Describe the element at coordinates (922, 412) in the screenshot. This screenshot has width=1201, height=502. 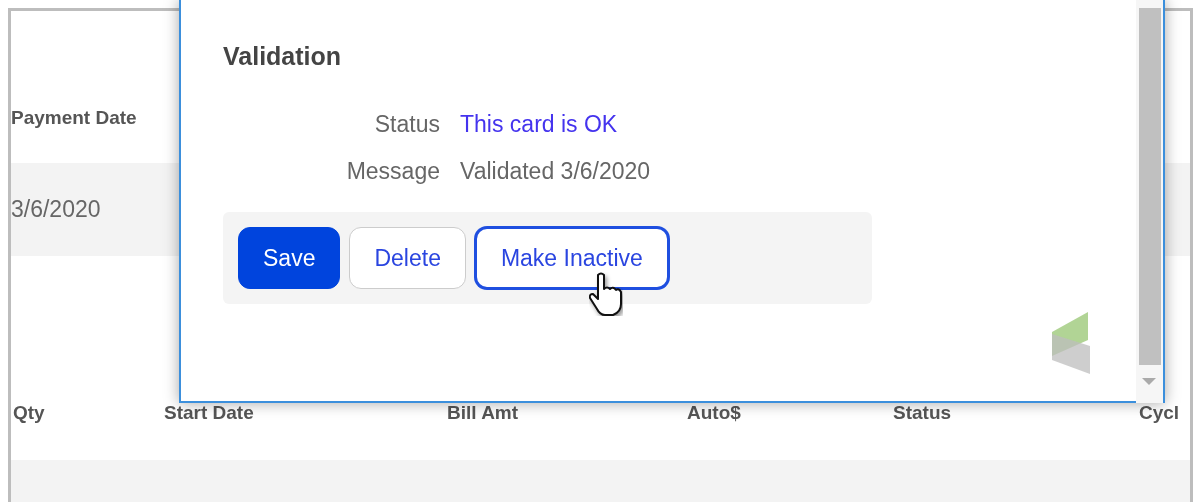
I see `column-header: Status` at that location.